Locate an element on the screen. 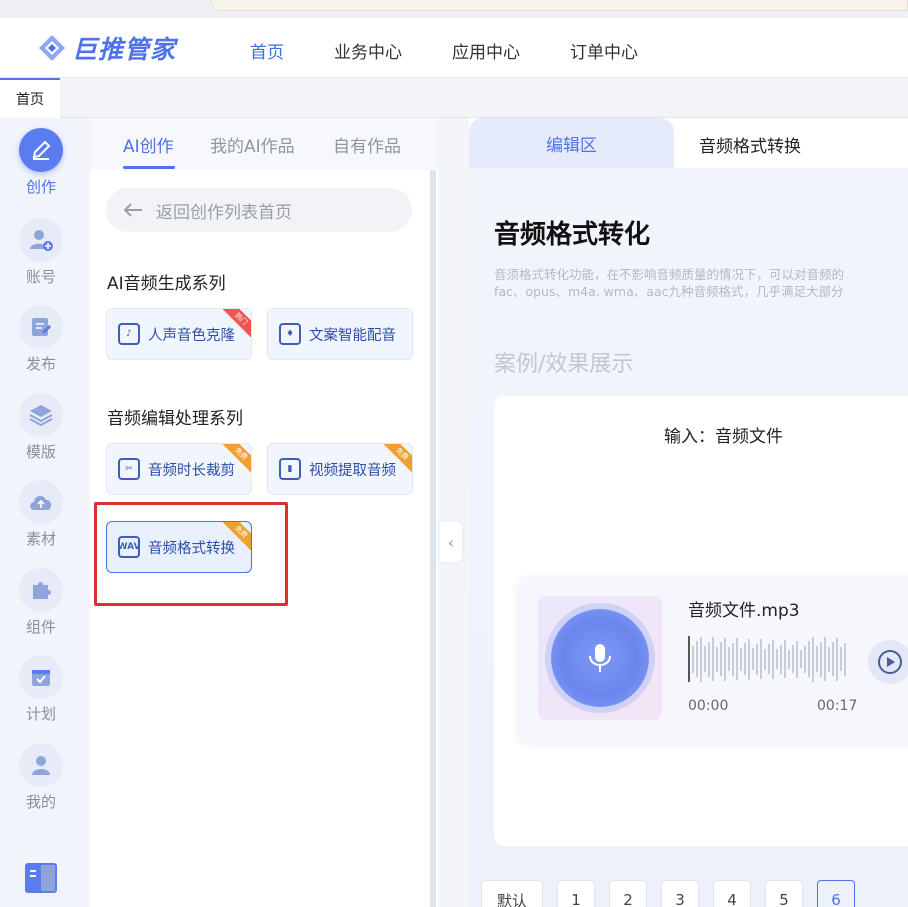  sidenav-item-tutorial: 教程 is located at coordinates (41, 881).